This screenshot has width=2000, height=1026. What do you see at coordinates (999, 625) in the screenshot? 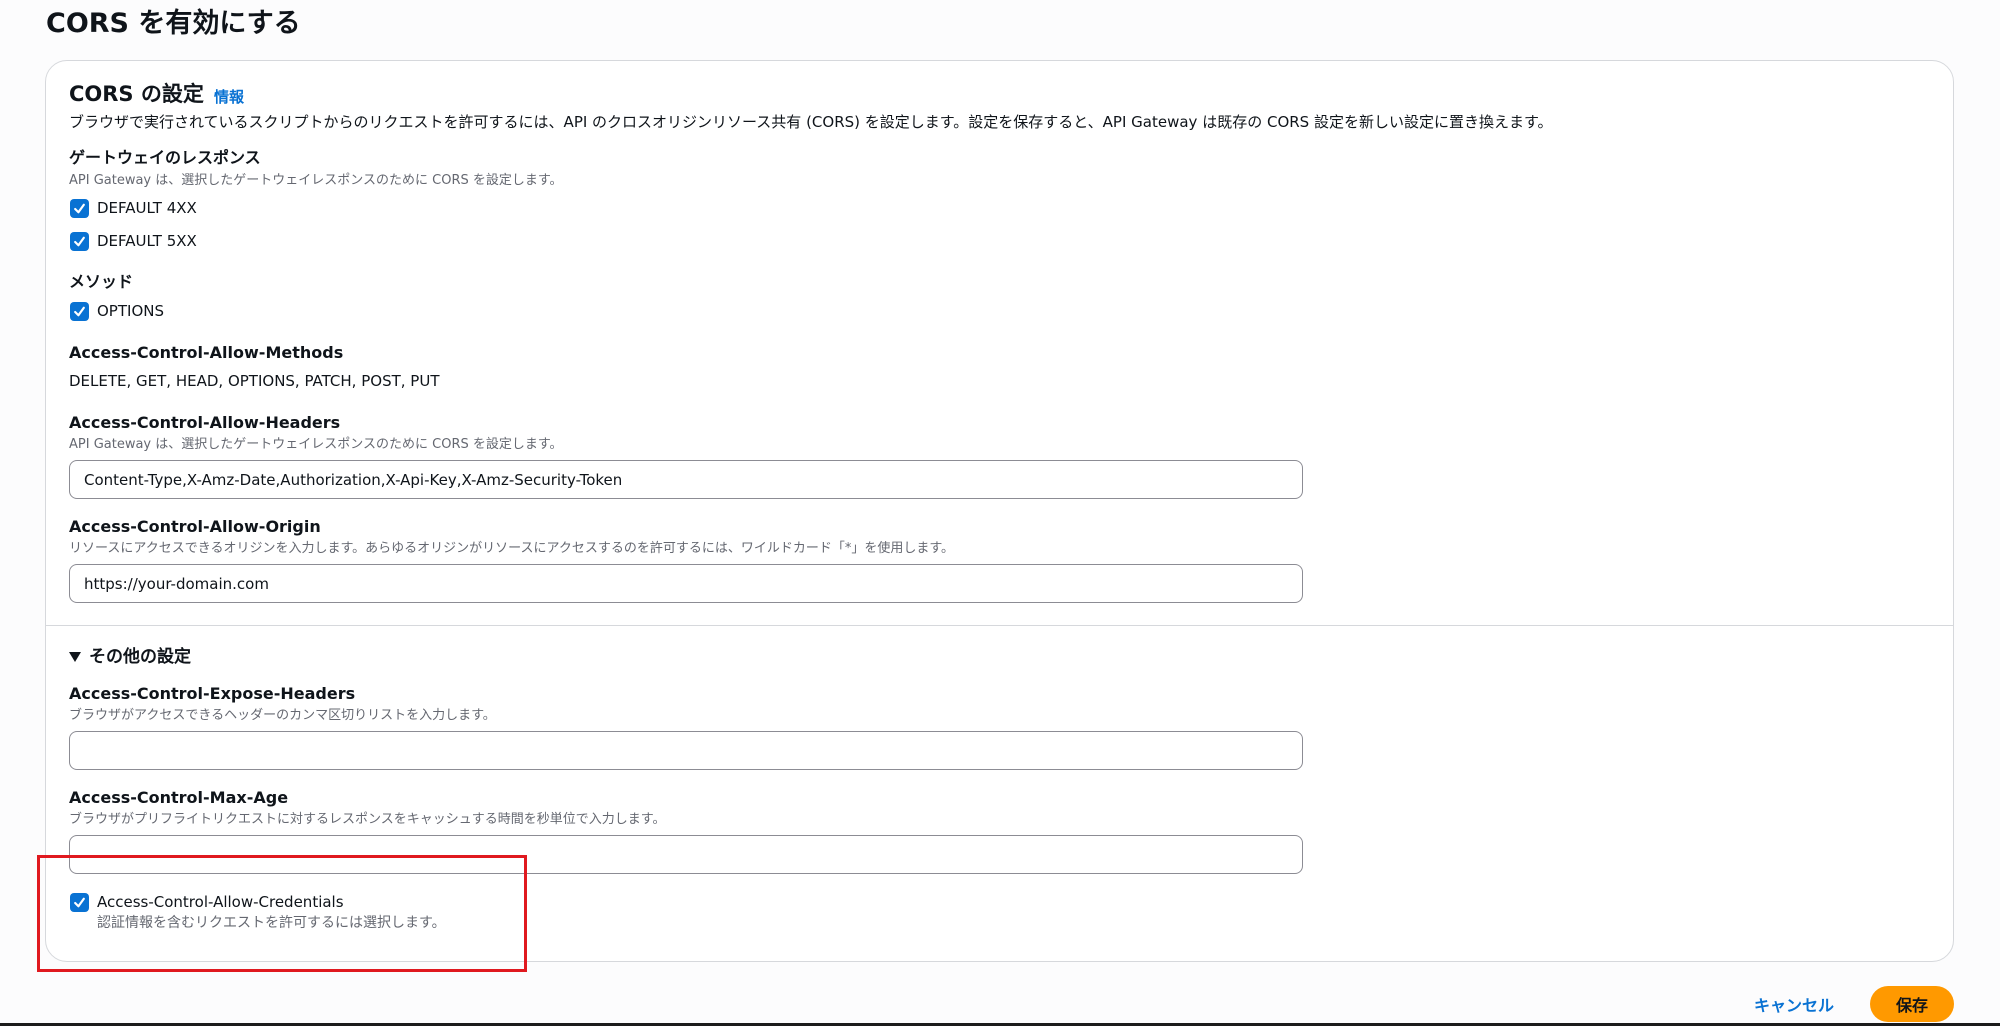
I see `section-divider` at bounding box center [999, 625].